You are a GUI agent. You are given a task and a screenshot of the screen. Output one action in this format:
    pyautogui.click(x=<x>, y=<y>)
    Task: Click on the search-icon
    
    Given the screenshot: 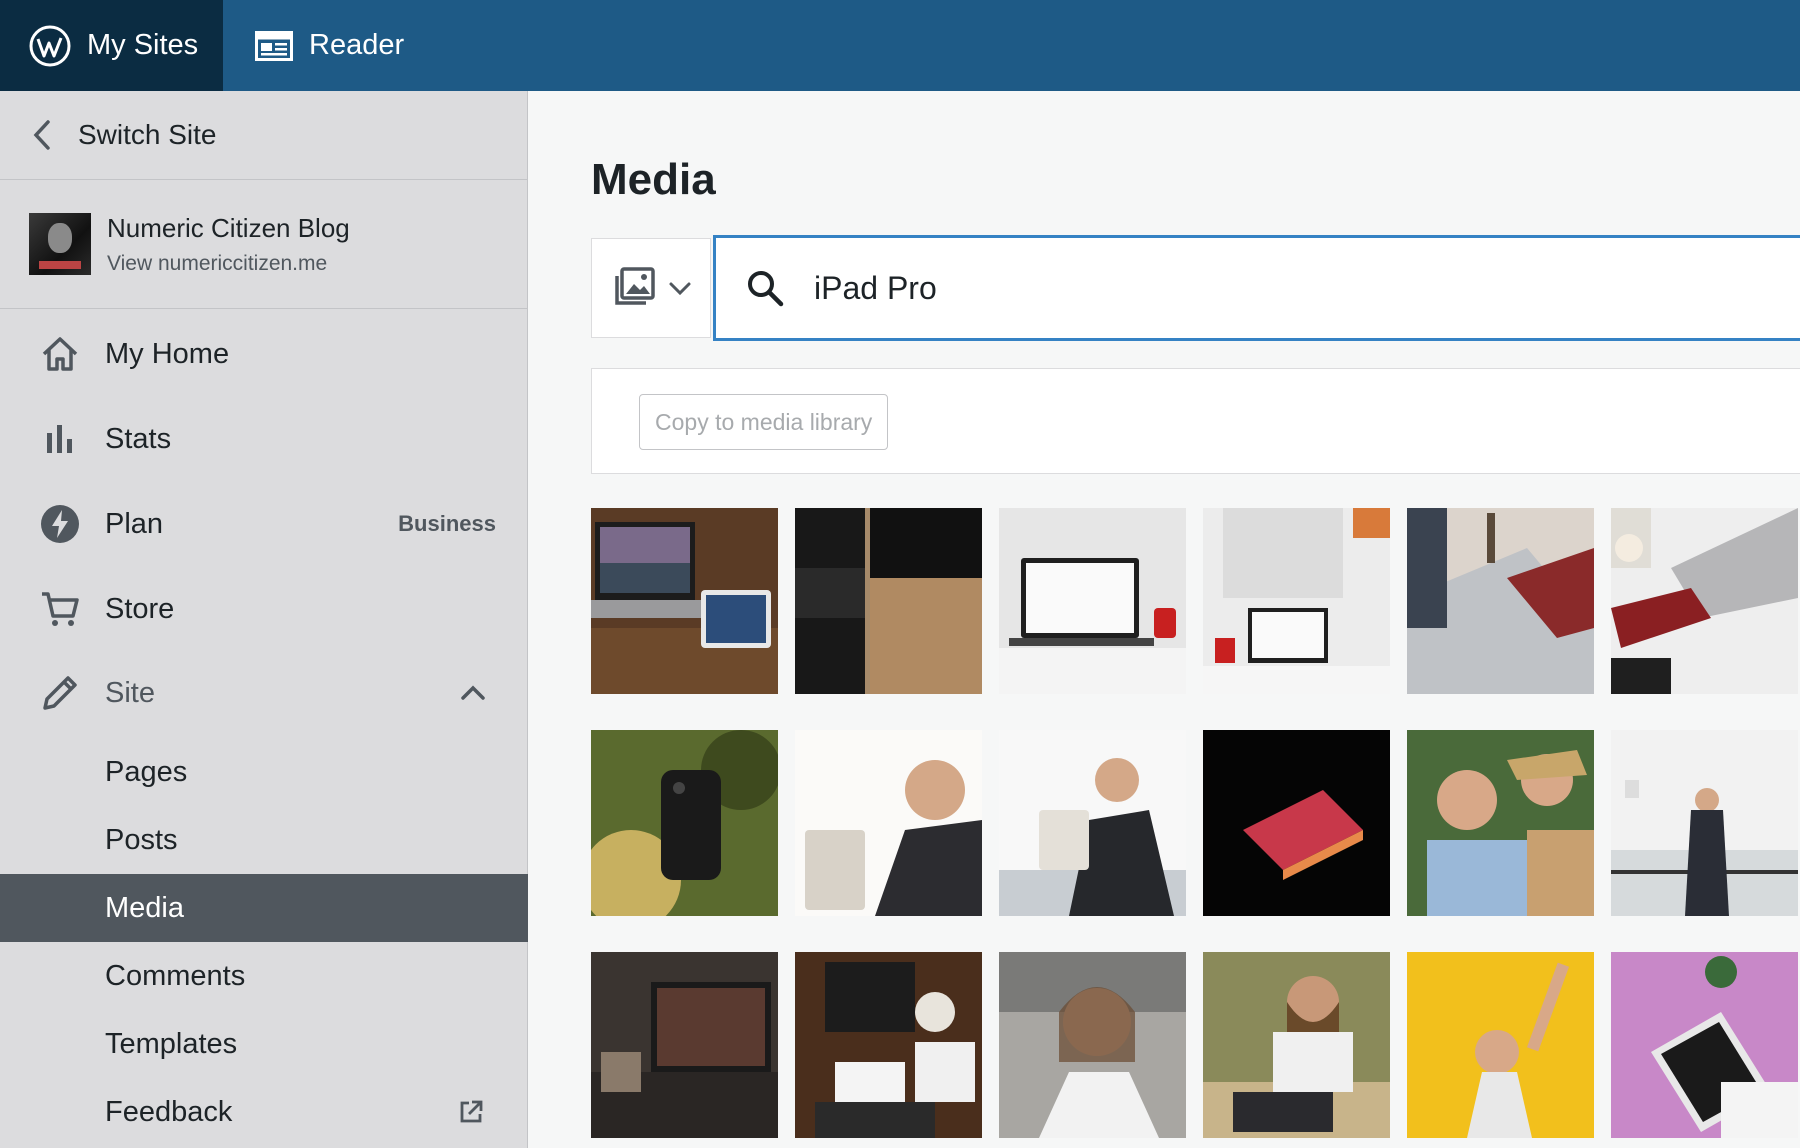 What is the action you would take?
    pyautogui.click(x=765, y=288)
    